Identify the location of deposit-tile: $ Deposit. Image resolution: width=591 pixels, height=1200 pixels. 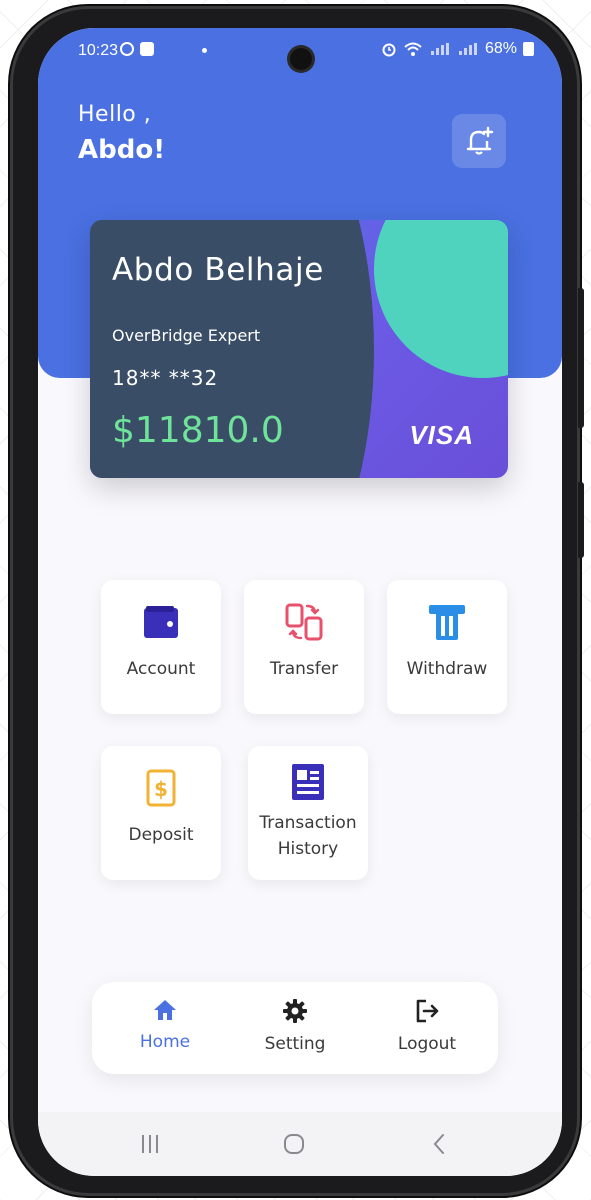
(161, 813).